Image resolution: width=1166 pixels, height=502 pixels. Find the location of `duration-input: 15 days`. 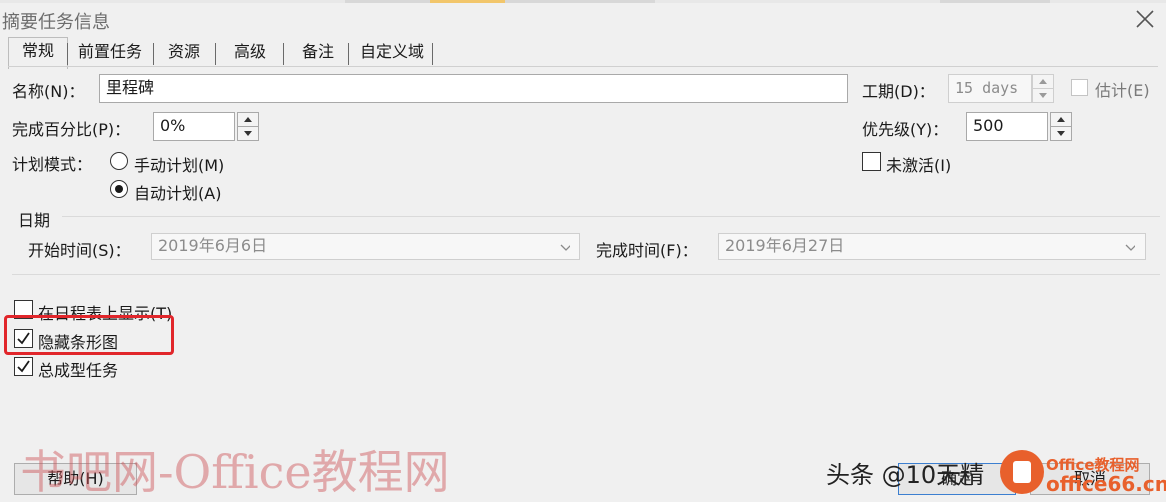

duration-input: 15 days is located at coordinates (990, 88).